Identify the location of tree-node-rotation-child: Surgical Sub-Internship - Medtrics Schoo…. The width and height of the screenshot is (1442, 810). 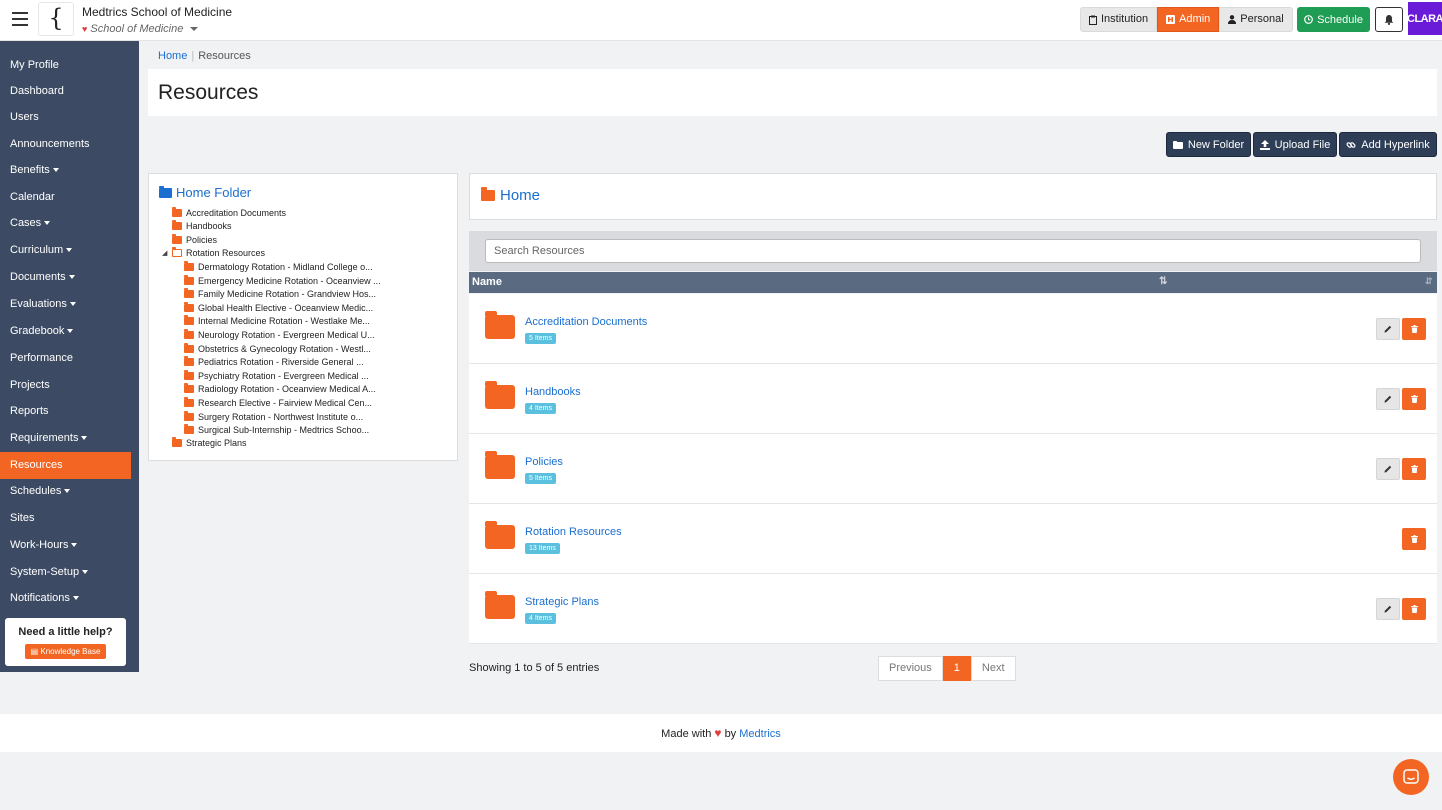
(276, 430).